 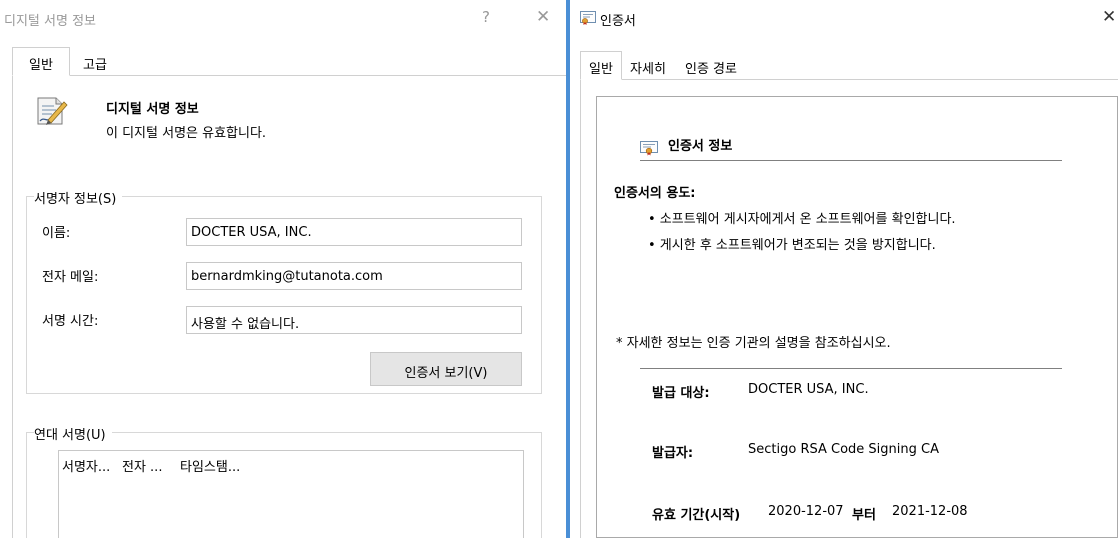 I want to click on certificate-purpose-item: • 소프트웨어 게시자에게서 온 소프트웨어를 확인합니다., so click(x=802, y=219).